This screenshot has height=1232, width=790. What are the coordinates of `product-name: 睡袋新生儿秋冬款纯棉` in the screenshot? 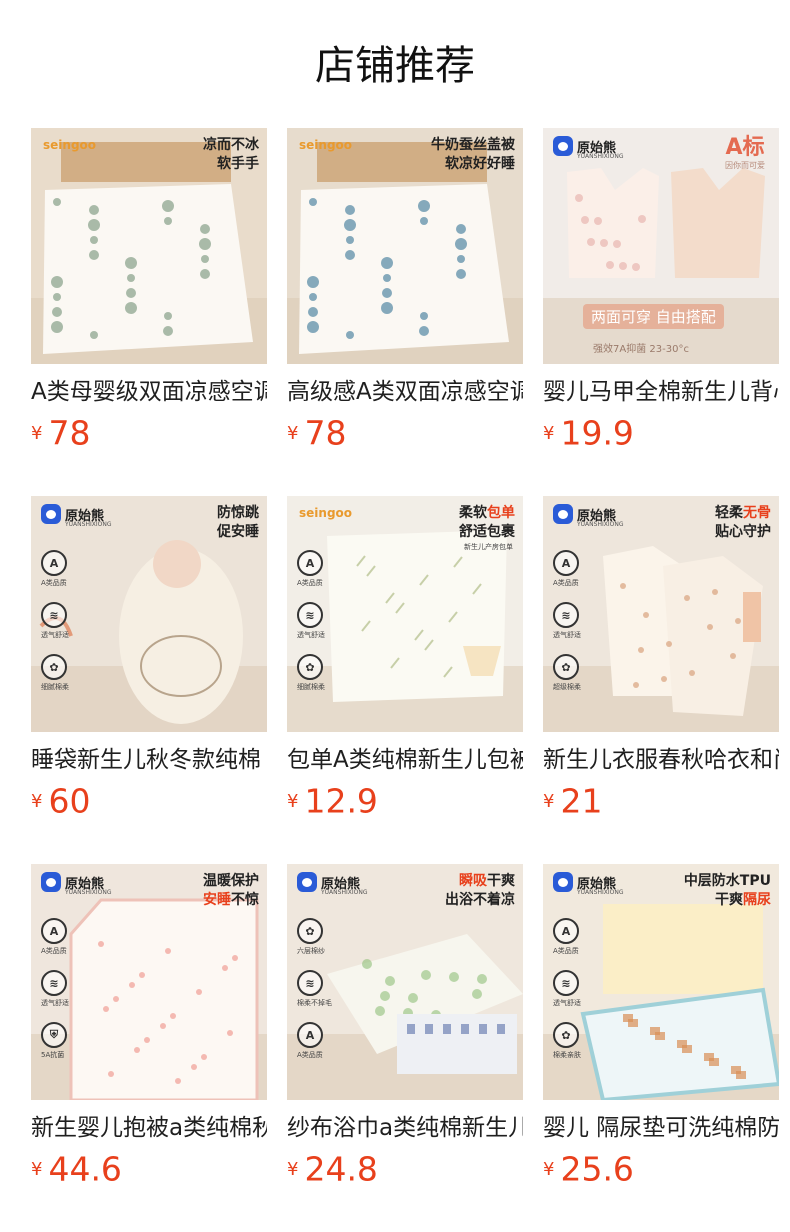 It's located at (149, 760).